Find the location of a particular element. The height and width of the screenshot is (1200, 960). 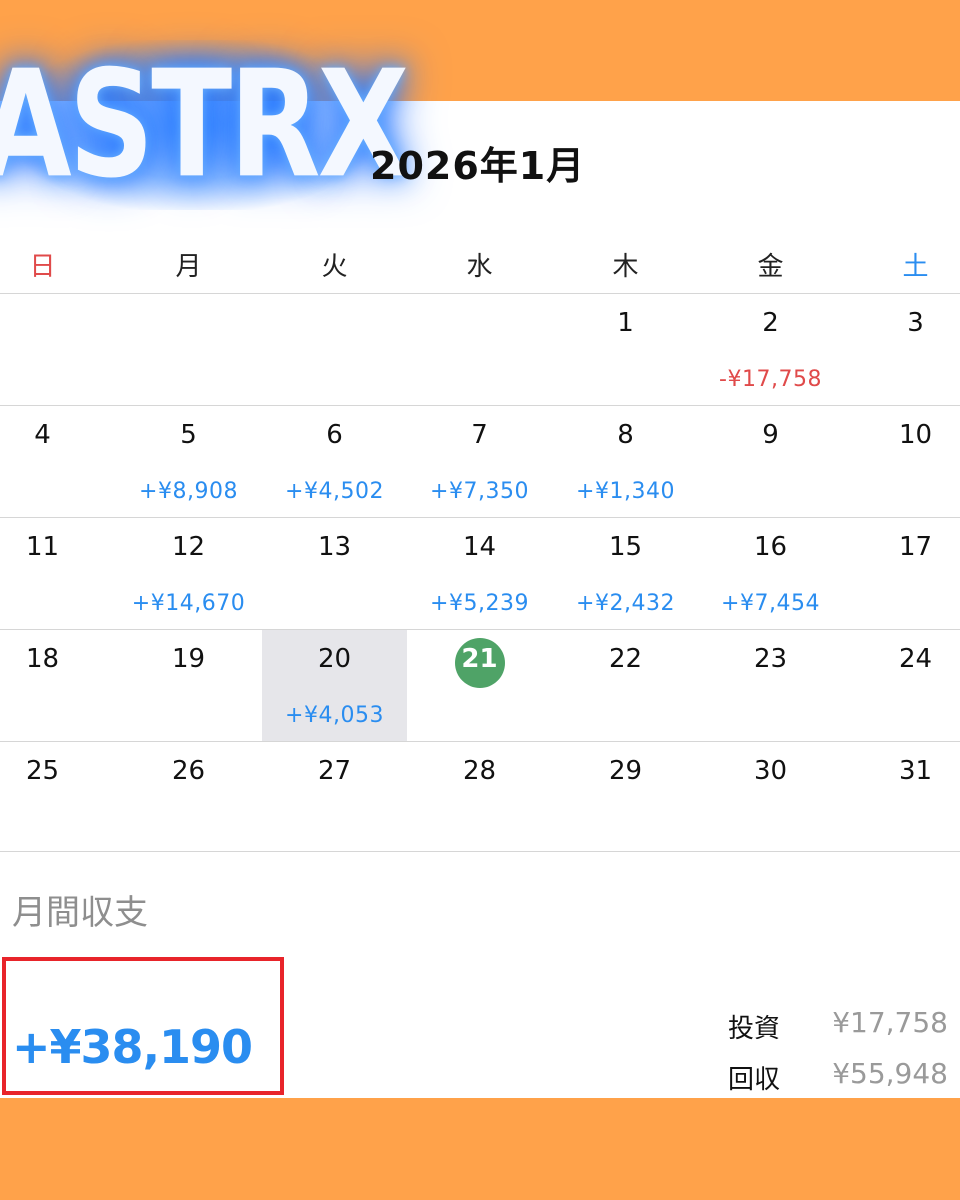

day-cell-17: 17 is located at coordinates (901, 573).